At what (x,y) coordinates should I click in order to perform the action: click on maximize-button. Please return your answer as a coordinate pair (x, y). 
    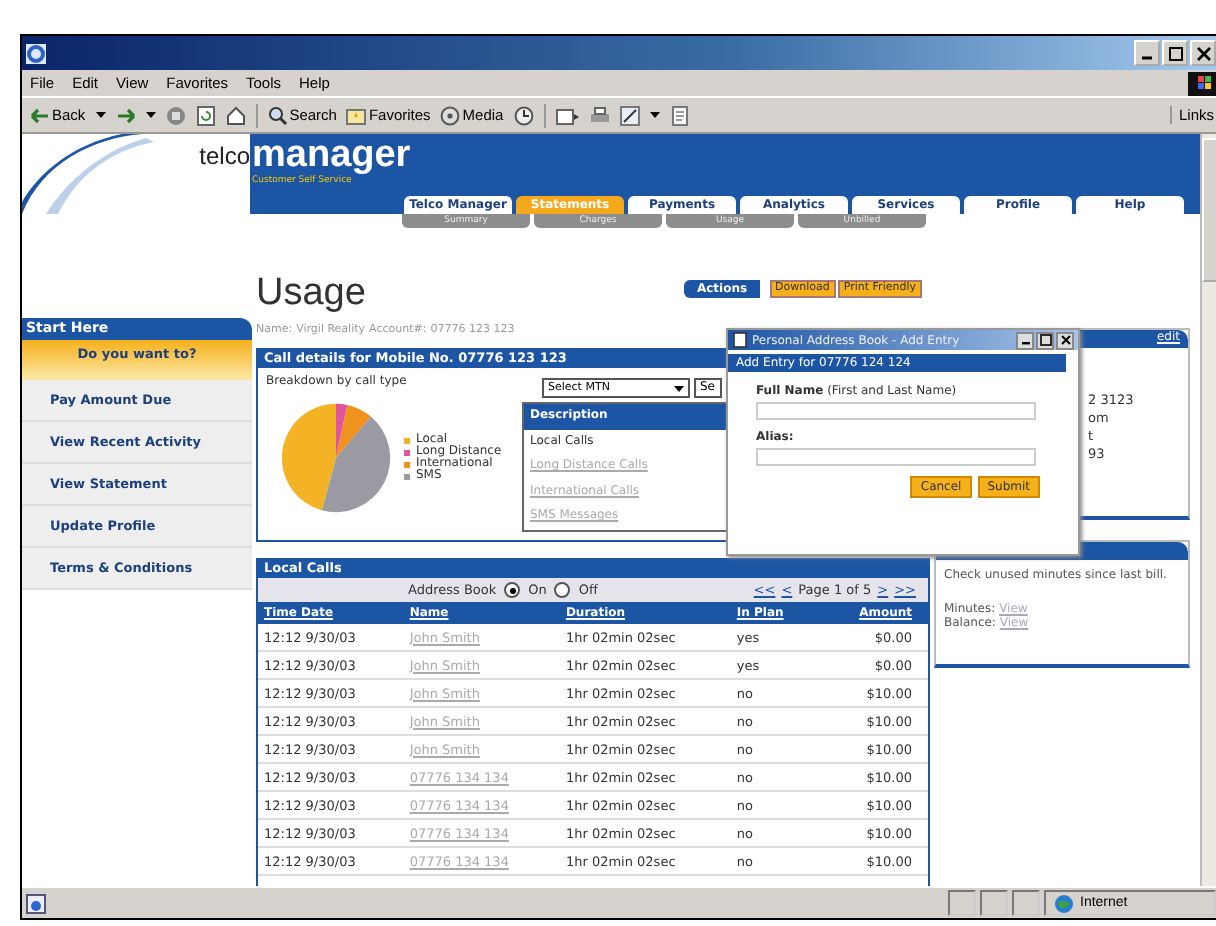
    Looking at the image, I should click on (1045, 340).